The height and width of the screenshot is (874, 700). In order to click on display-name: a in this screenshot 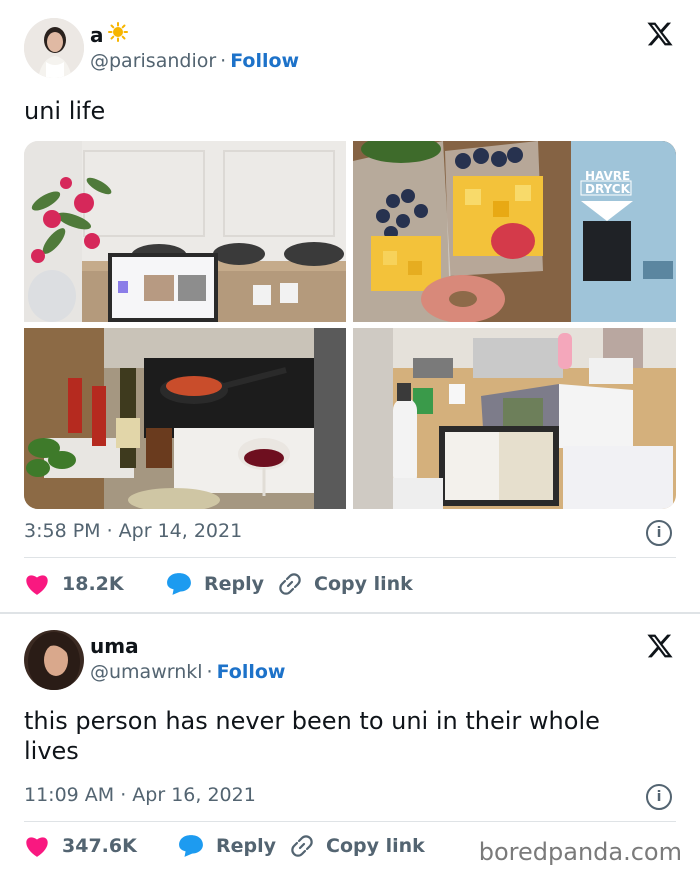, I will do `click(109, 34)`.